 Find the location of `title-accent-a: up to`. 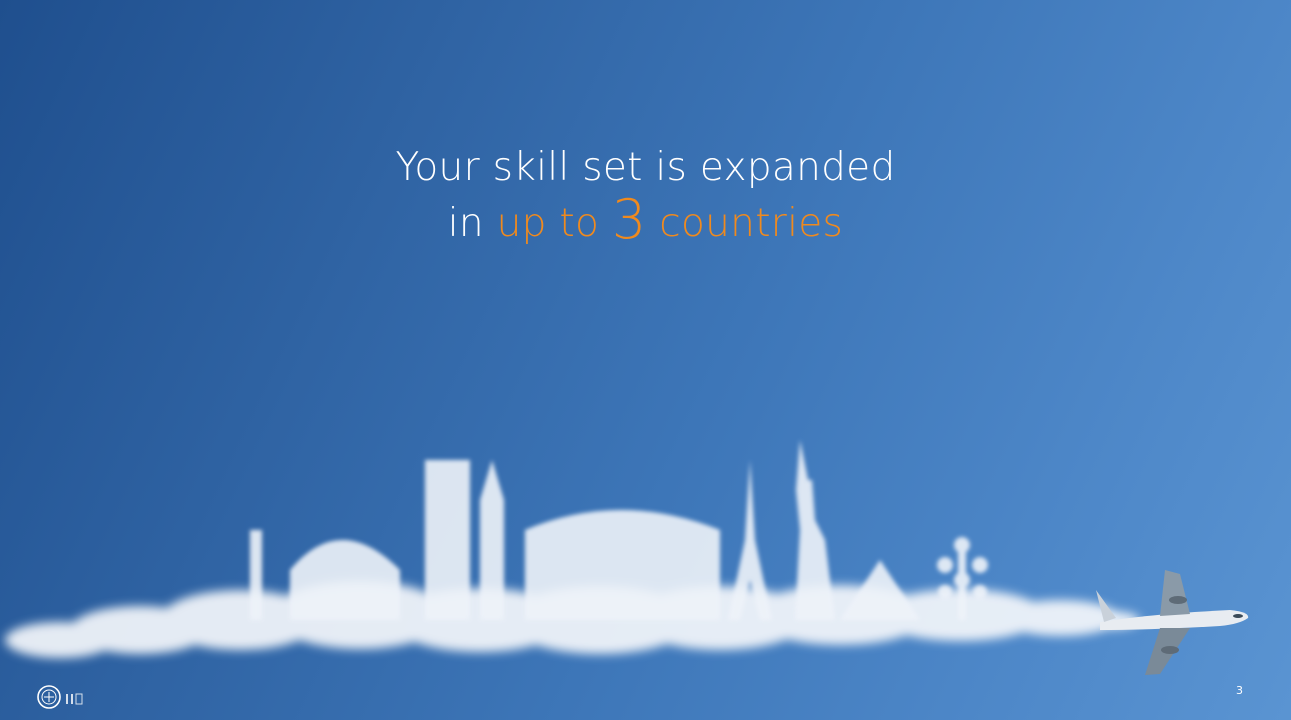

title-accent-a: up to is located at coordinates (554, 223).